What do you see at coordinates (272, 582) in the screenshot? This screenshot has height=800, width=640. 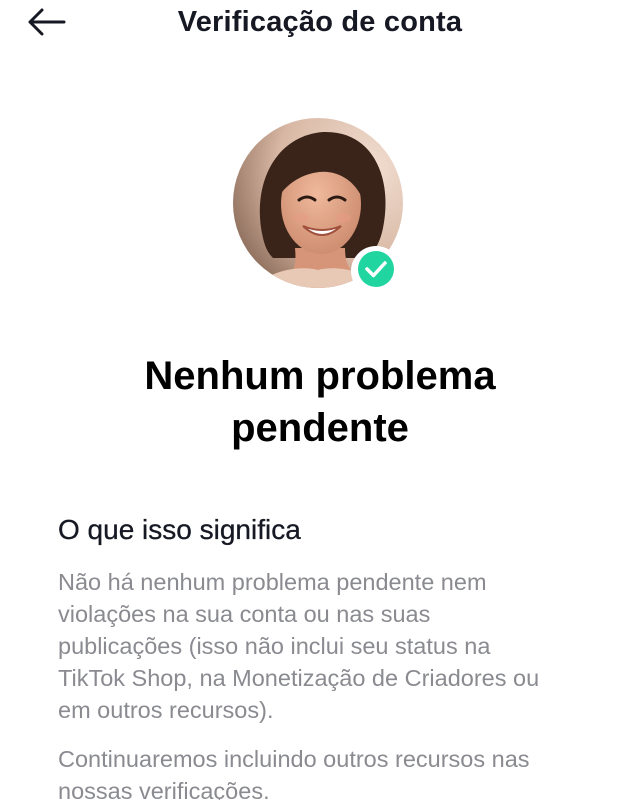 I see `paragraph-line: Não há nenhum problema pendente nem` at bounding box center [272, 582].